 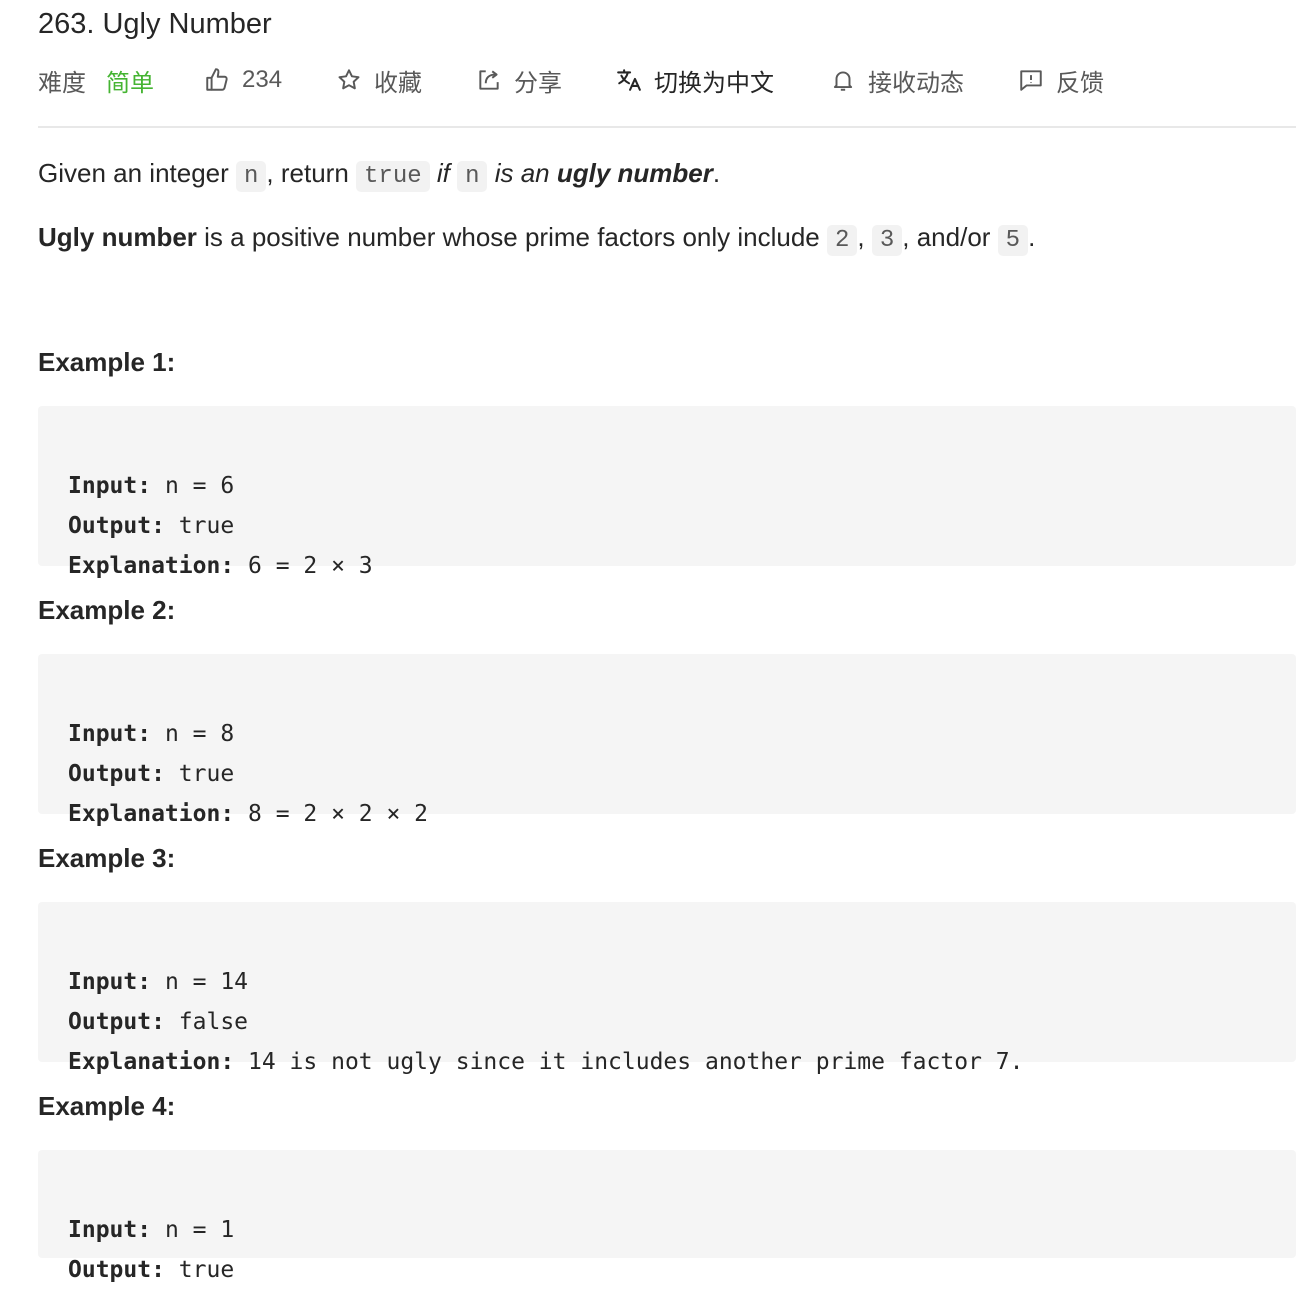 I want to click on feedback-label: 反馈, so click(x=1080, y=83).